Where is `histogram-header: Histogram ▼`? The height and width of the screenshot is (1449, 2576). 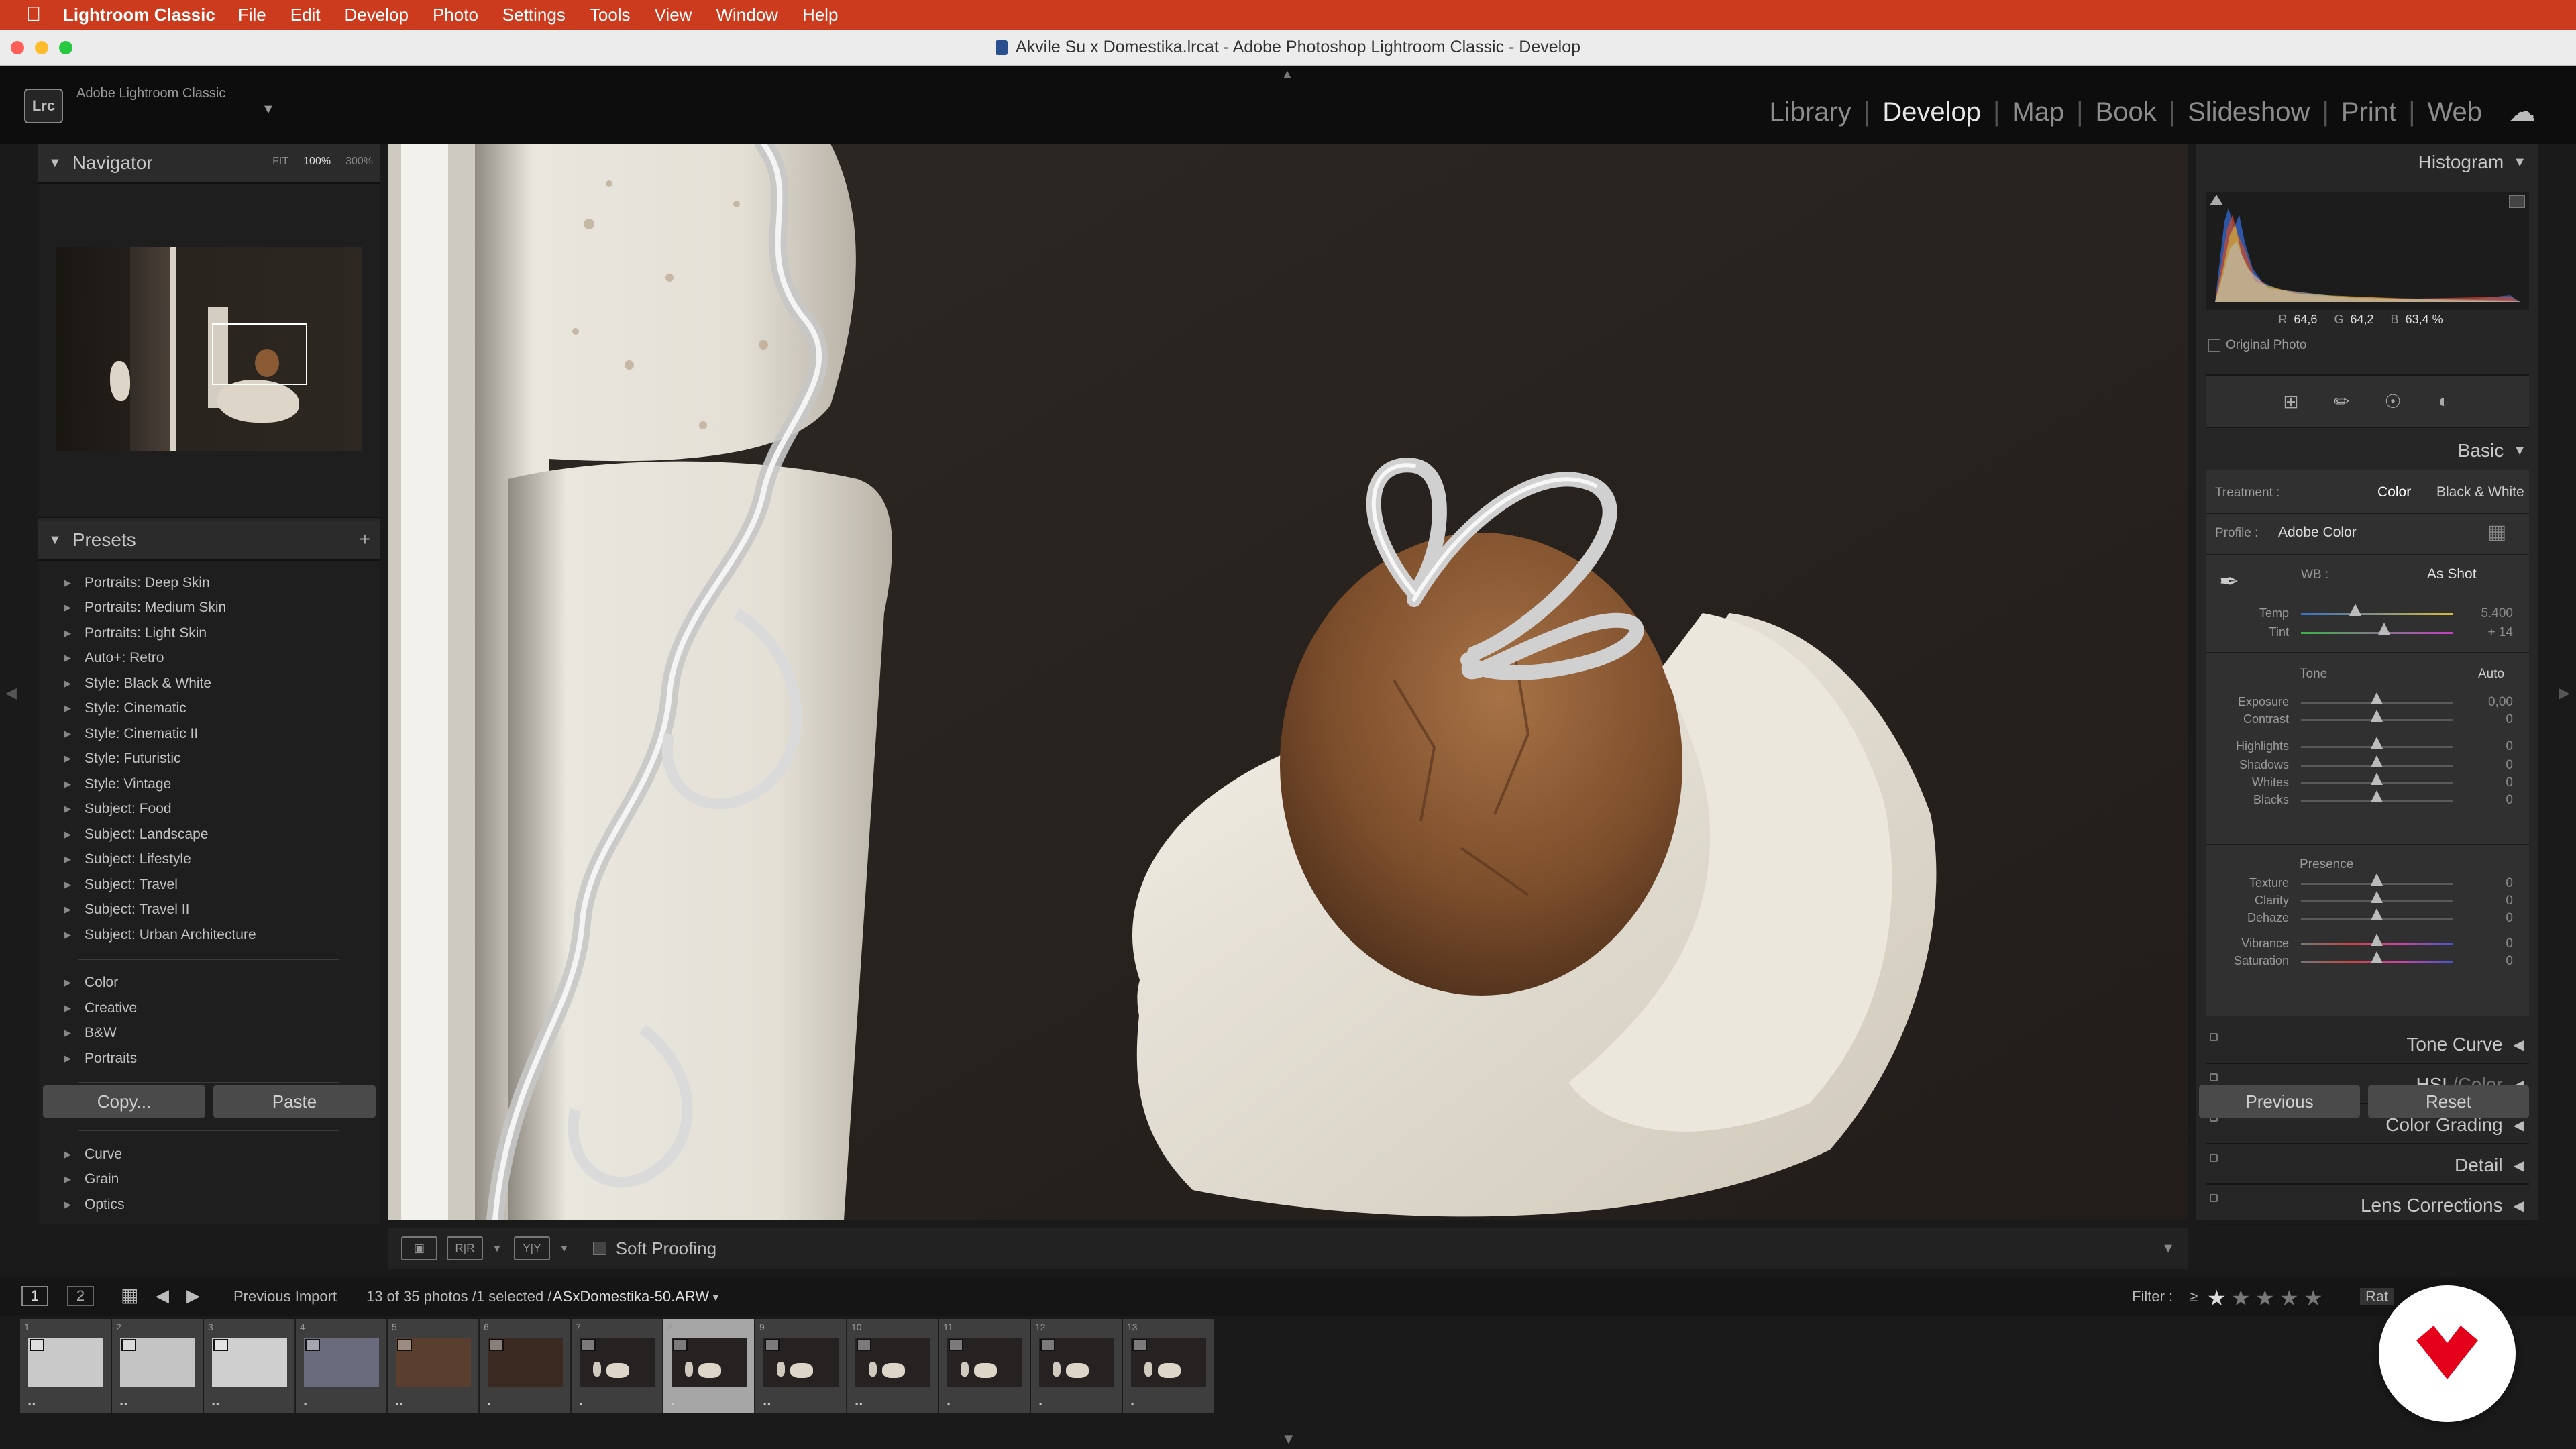
histogram-header: Histogram ▼ is located at coordinates (2367, 162).